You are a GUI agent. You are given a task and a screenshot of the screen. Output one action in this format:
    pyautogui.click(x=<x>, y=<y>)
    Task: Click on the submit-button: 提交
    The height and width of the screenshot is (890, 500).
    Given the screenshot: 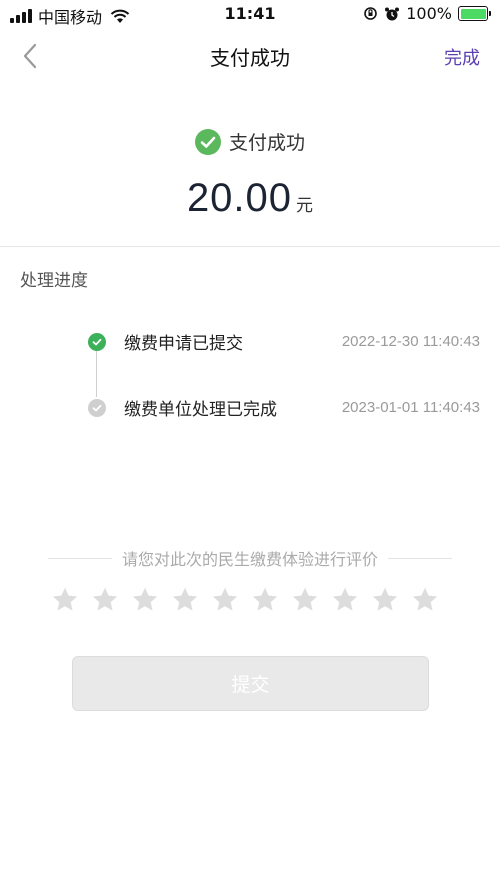 What is the action you would take?
    pyautogui.click(x=250, y=683)
    